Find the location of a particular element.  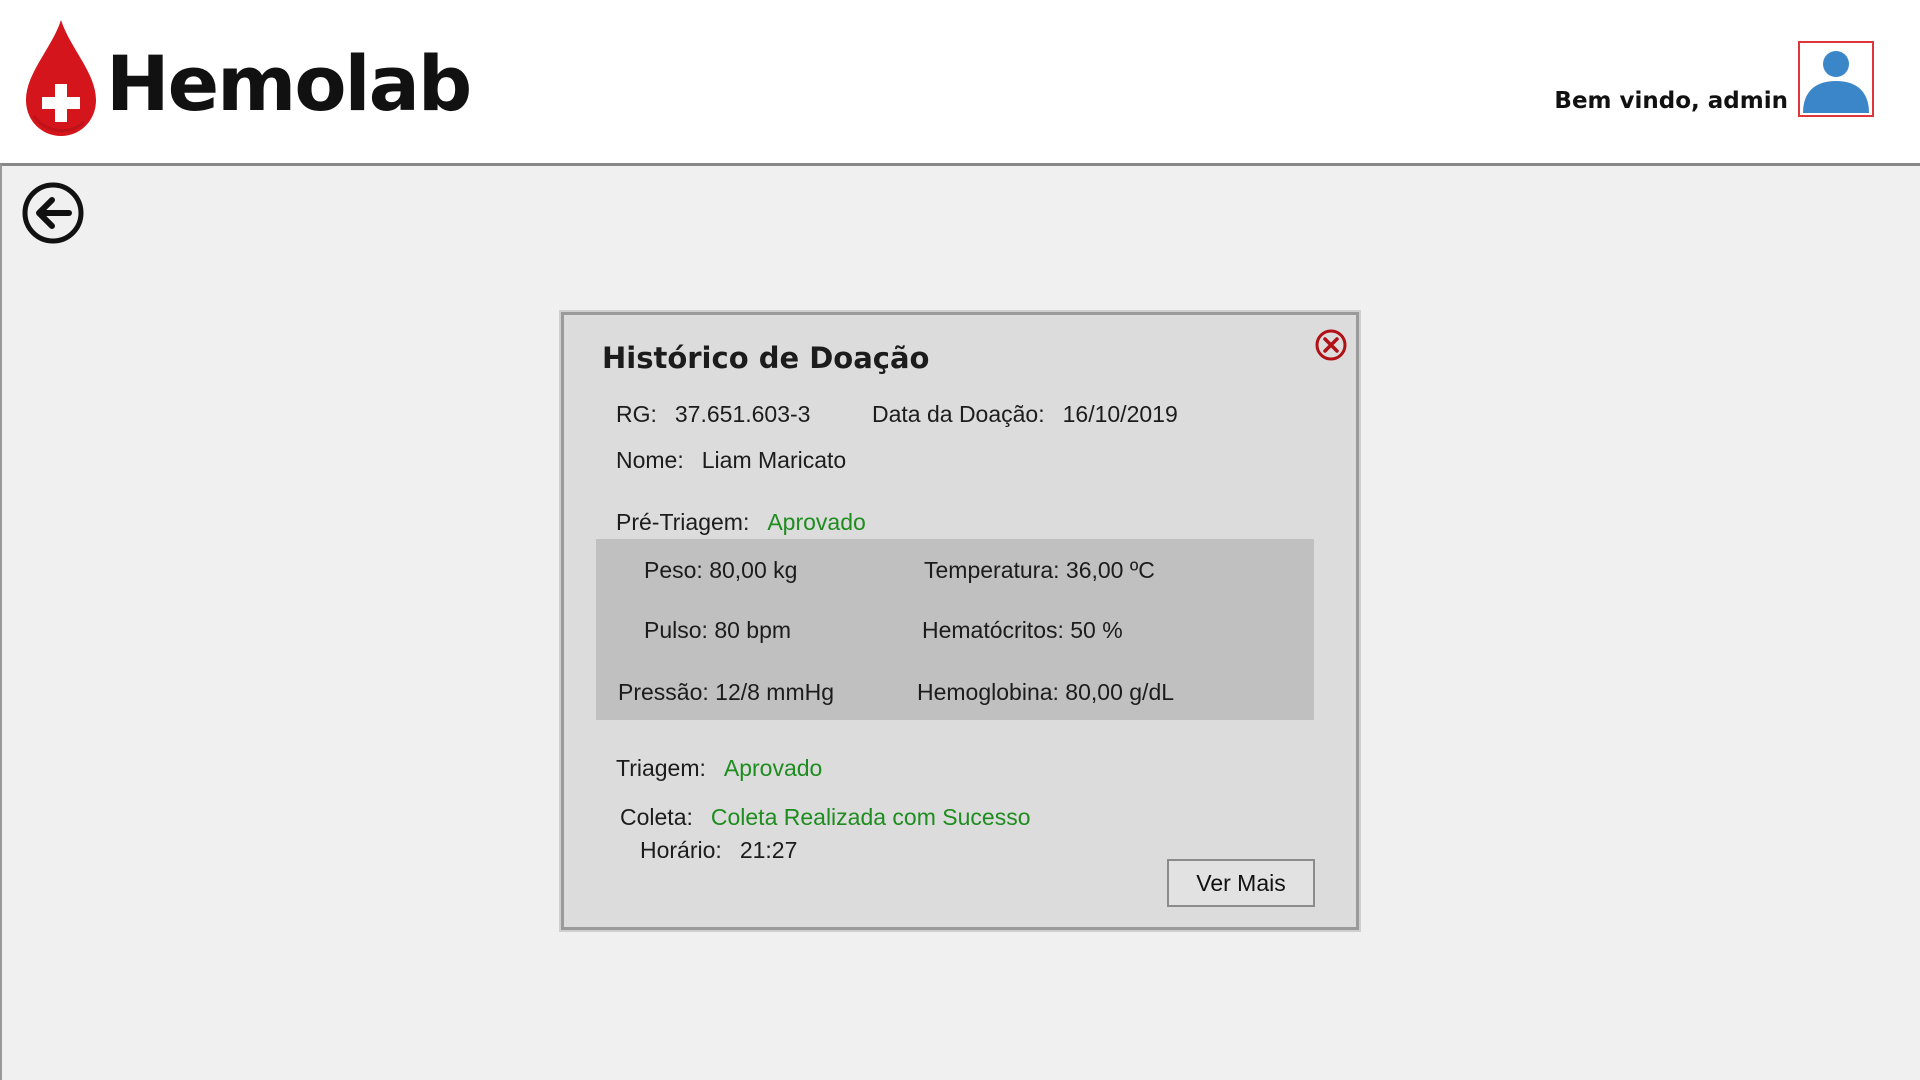

date-label: Data da Doação: is located at coordinates (958, 414).